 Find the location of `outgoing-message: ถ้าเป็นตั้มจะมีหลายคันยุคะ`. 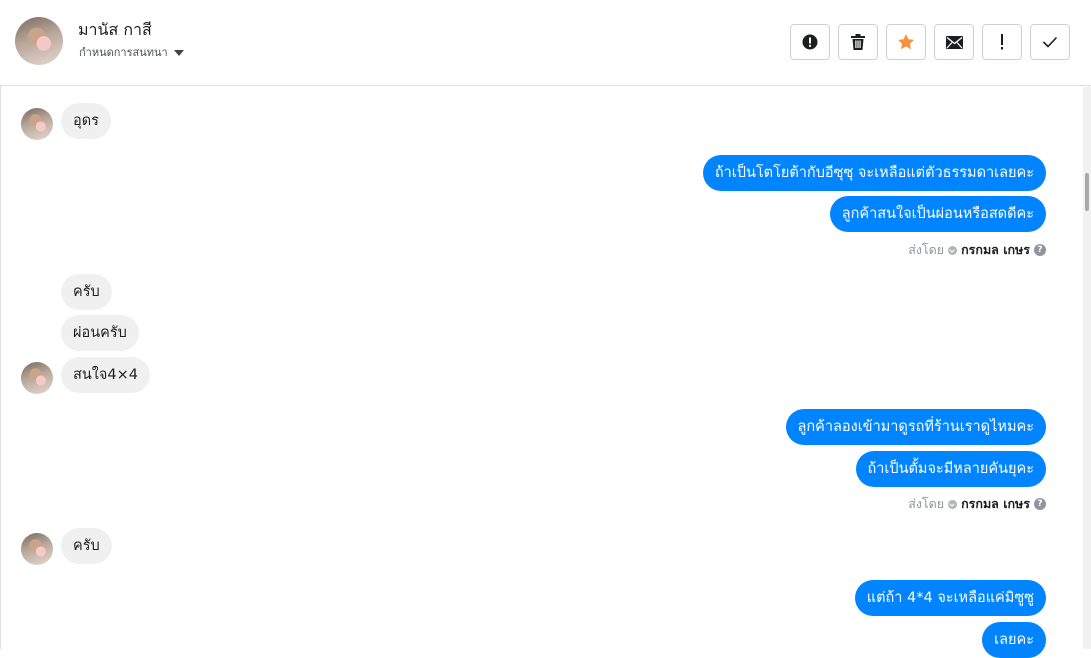

outgoing-message: ถ้าเป็นตั้มจะมีหลายคันยุคะ is located at coordinates (950, 469).